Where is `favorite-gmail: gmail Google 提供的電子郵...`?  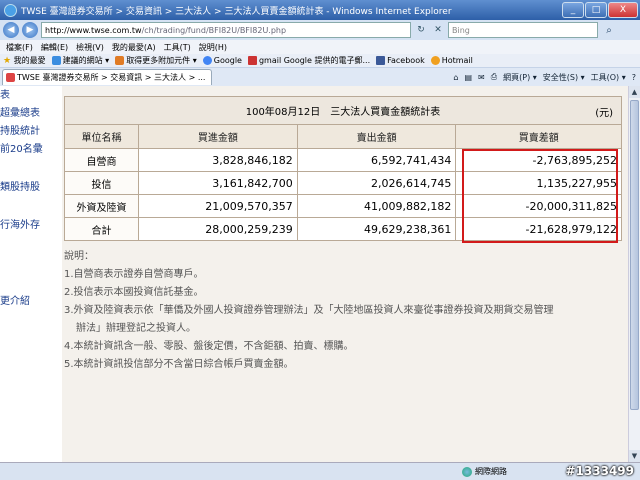 favorite-gmail: gmail Google 提供的電子郵... is located at coordinates (308, 60).